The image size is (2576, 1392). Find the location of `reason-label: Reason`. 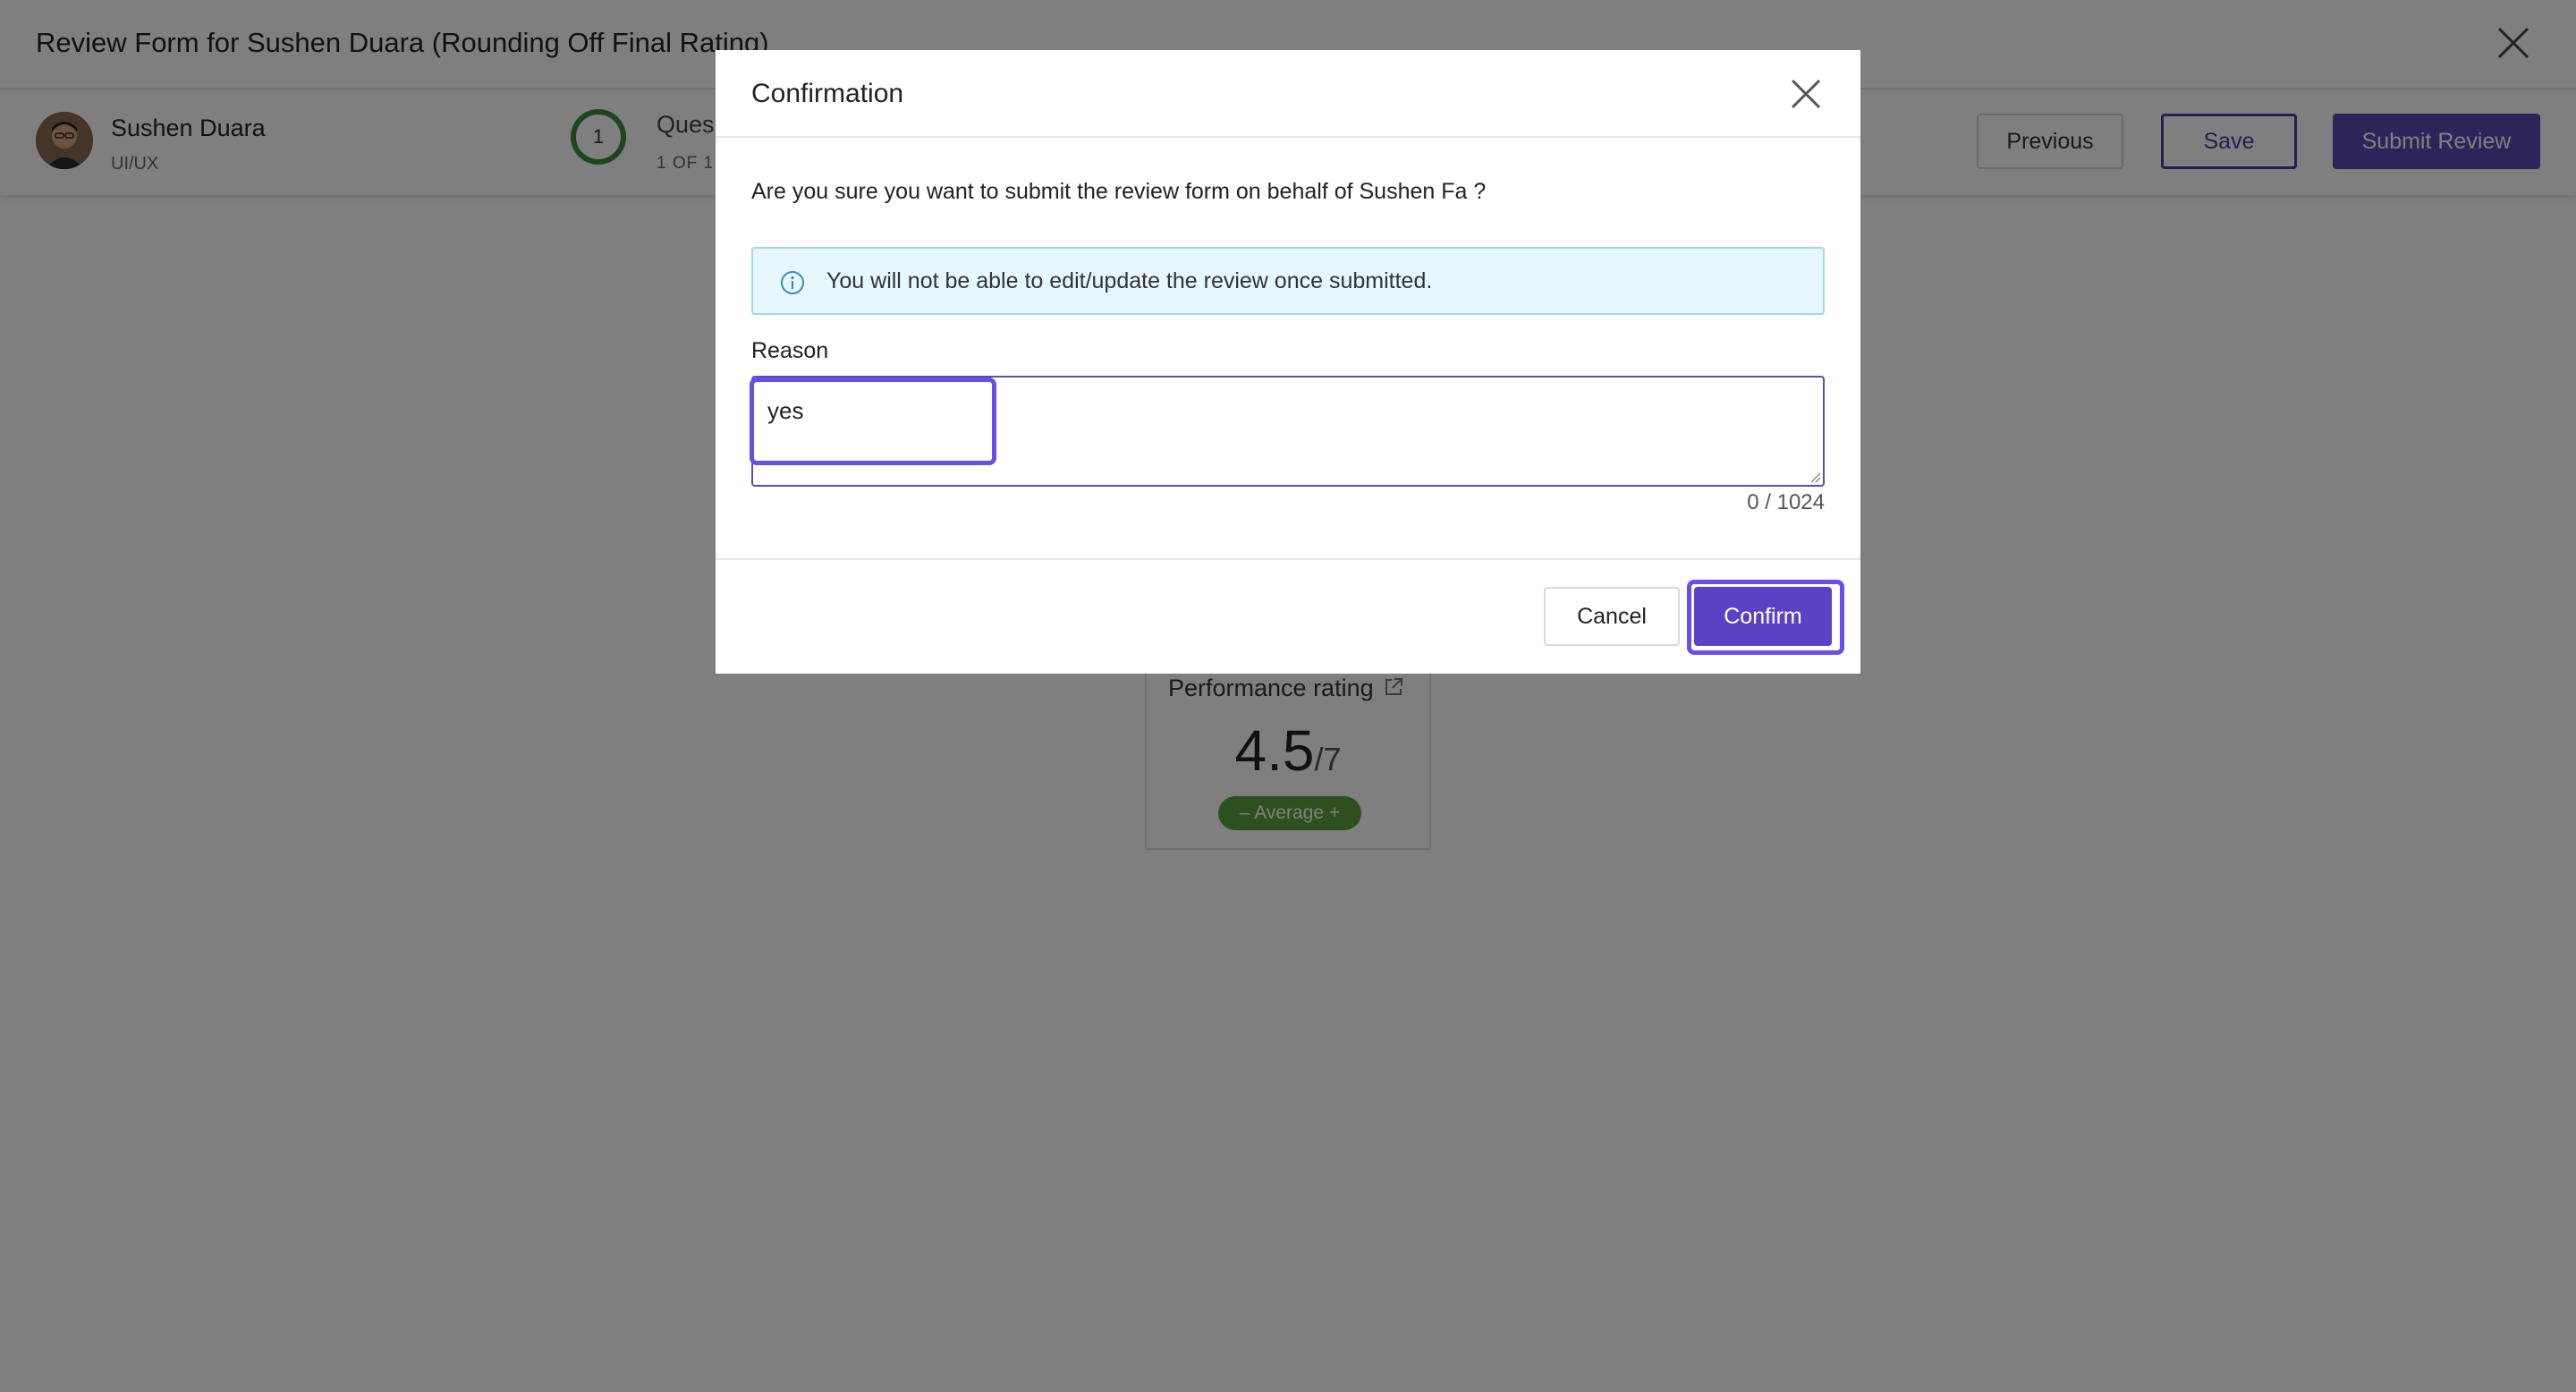

reason-label: Reason is located at coordinates (790, 350).